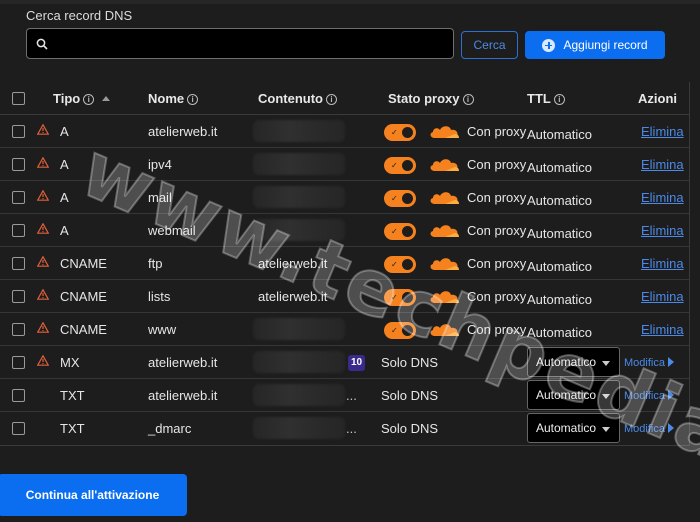 The height and width of the screenshot is (522, 700). I want to click on search-button: Cerca, so click(489, 45).